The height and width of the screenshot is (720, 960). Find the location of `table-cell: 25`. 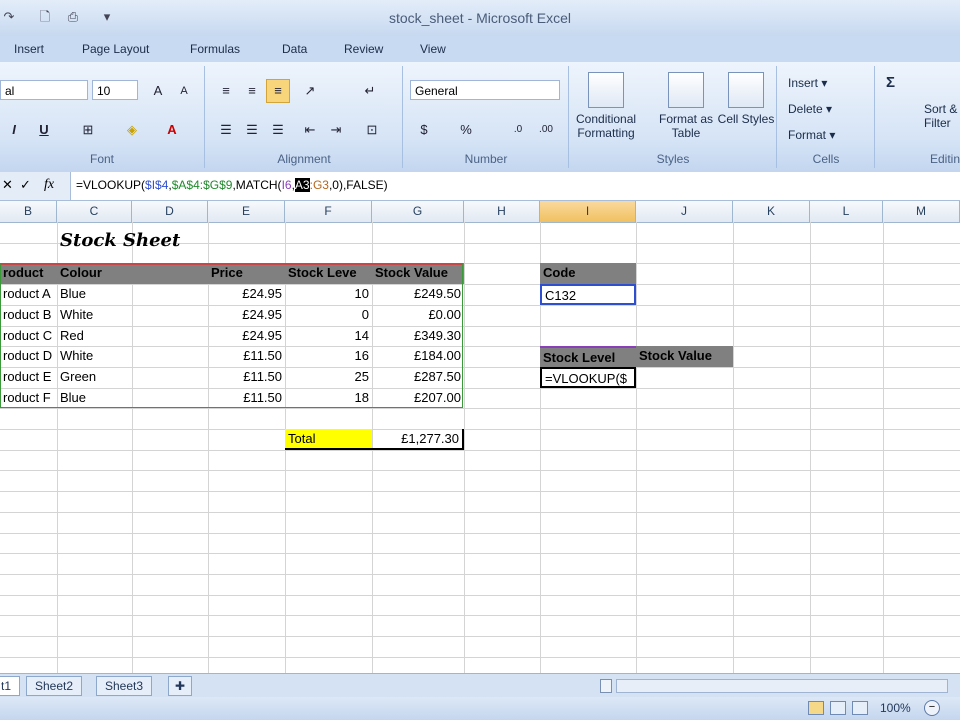

table-cell: 25 is located at coordinates (328, 377).